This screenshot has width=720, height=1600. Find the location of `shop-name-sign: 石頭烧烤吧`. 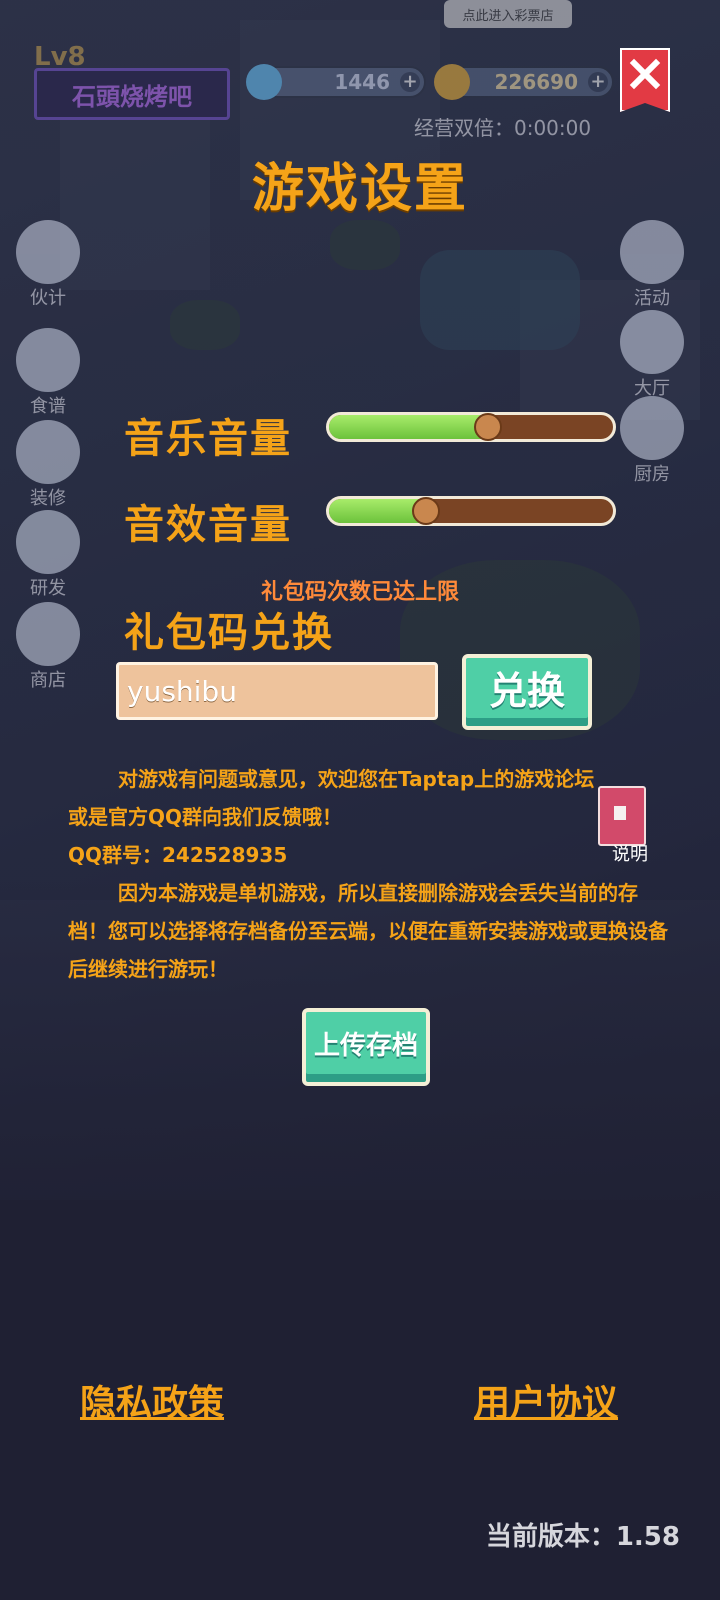

shop-name-sign: 石頭烧烤吧 is located at coordinates (132, 94).